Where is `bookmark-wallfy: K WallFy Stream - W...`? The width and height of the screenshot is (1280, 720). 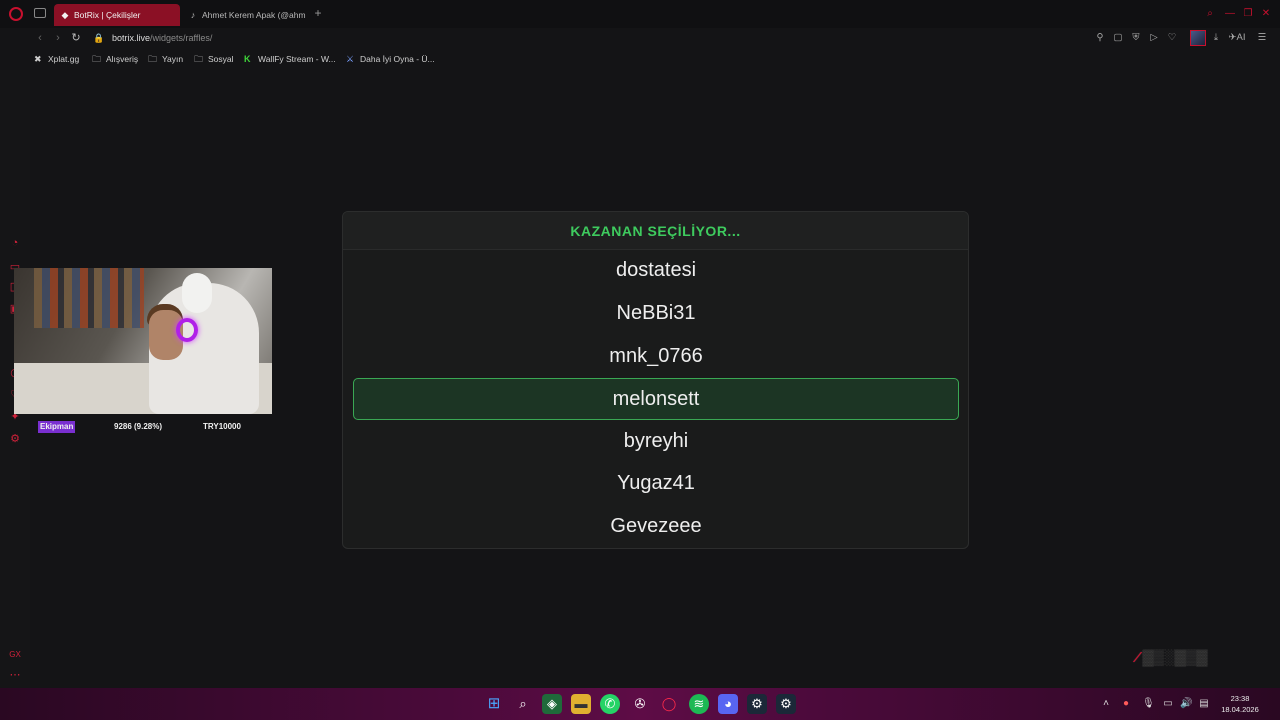 bookmark-wallfy: K WallFy Stream - W... is located at coordinates (290, 59).